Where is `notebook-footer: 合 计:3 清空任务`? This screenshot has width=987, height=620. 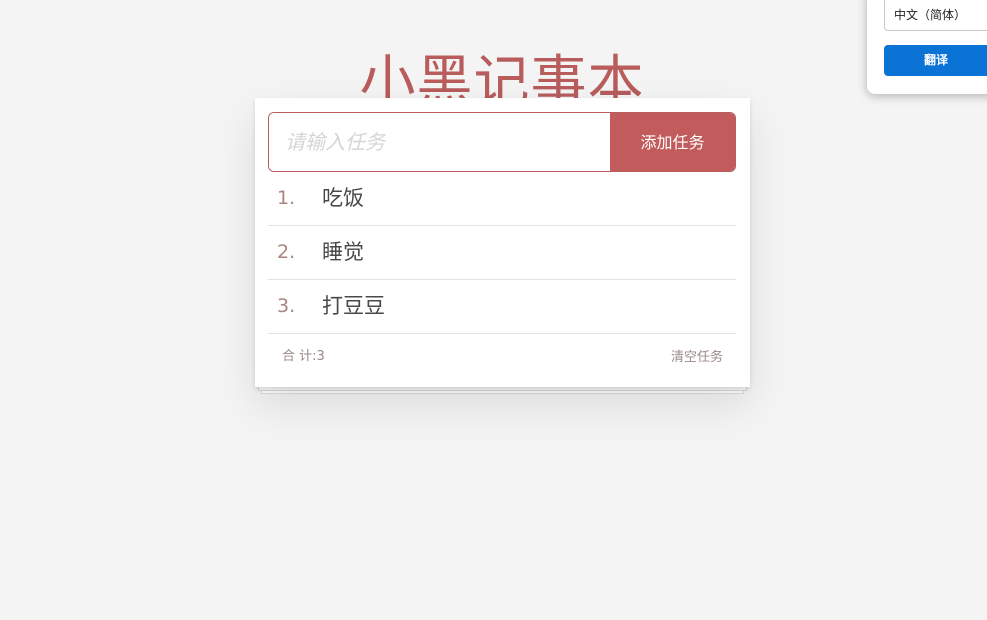 notebook-footer: 合 计:3 清空任务 is located at coordinates (502, 356).